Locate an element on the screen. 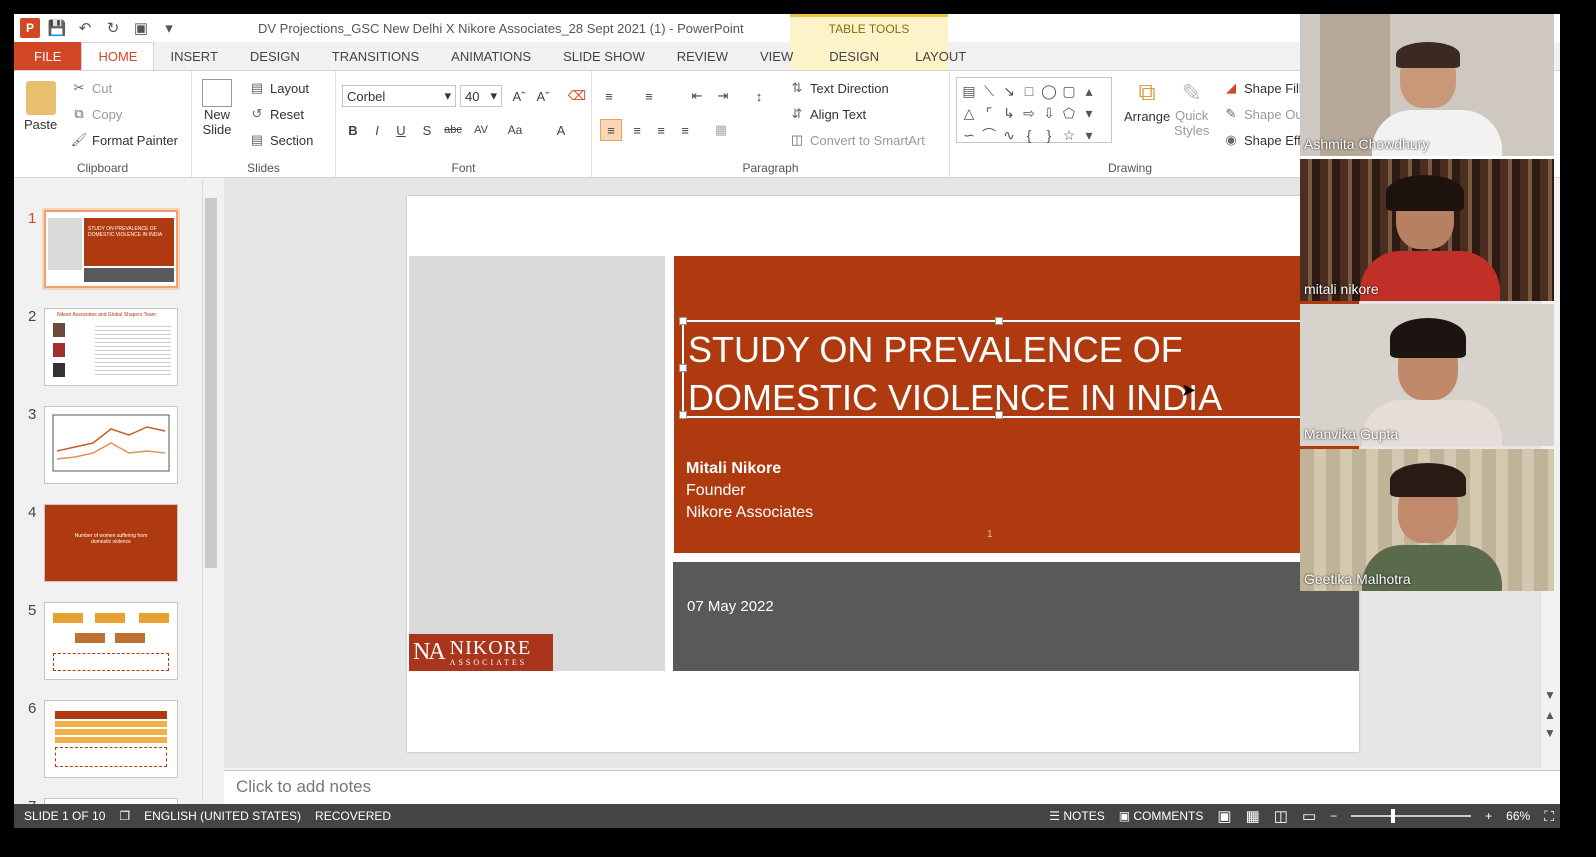 This screenshot has height=857, width=1596. tab-slide-show: SLIDE SHOW is located at coordinates (604, 56).